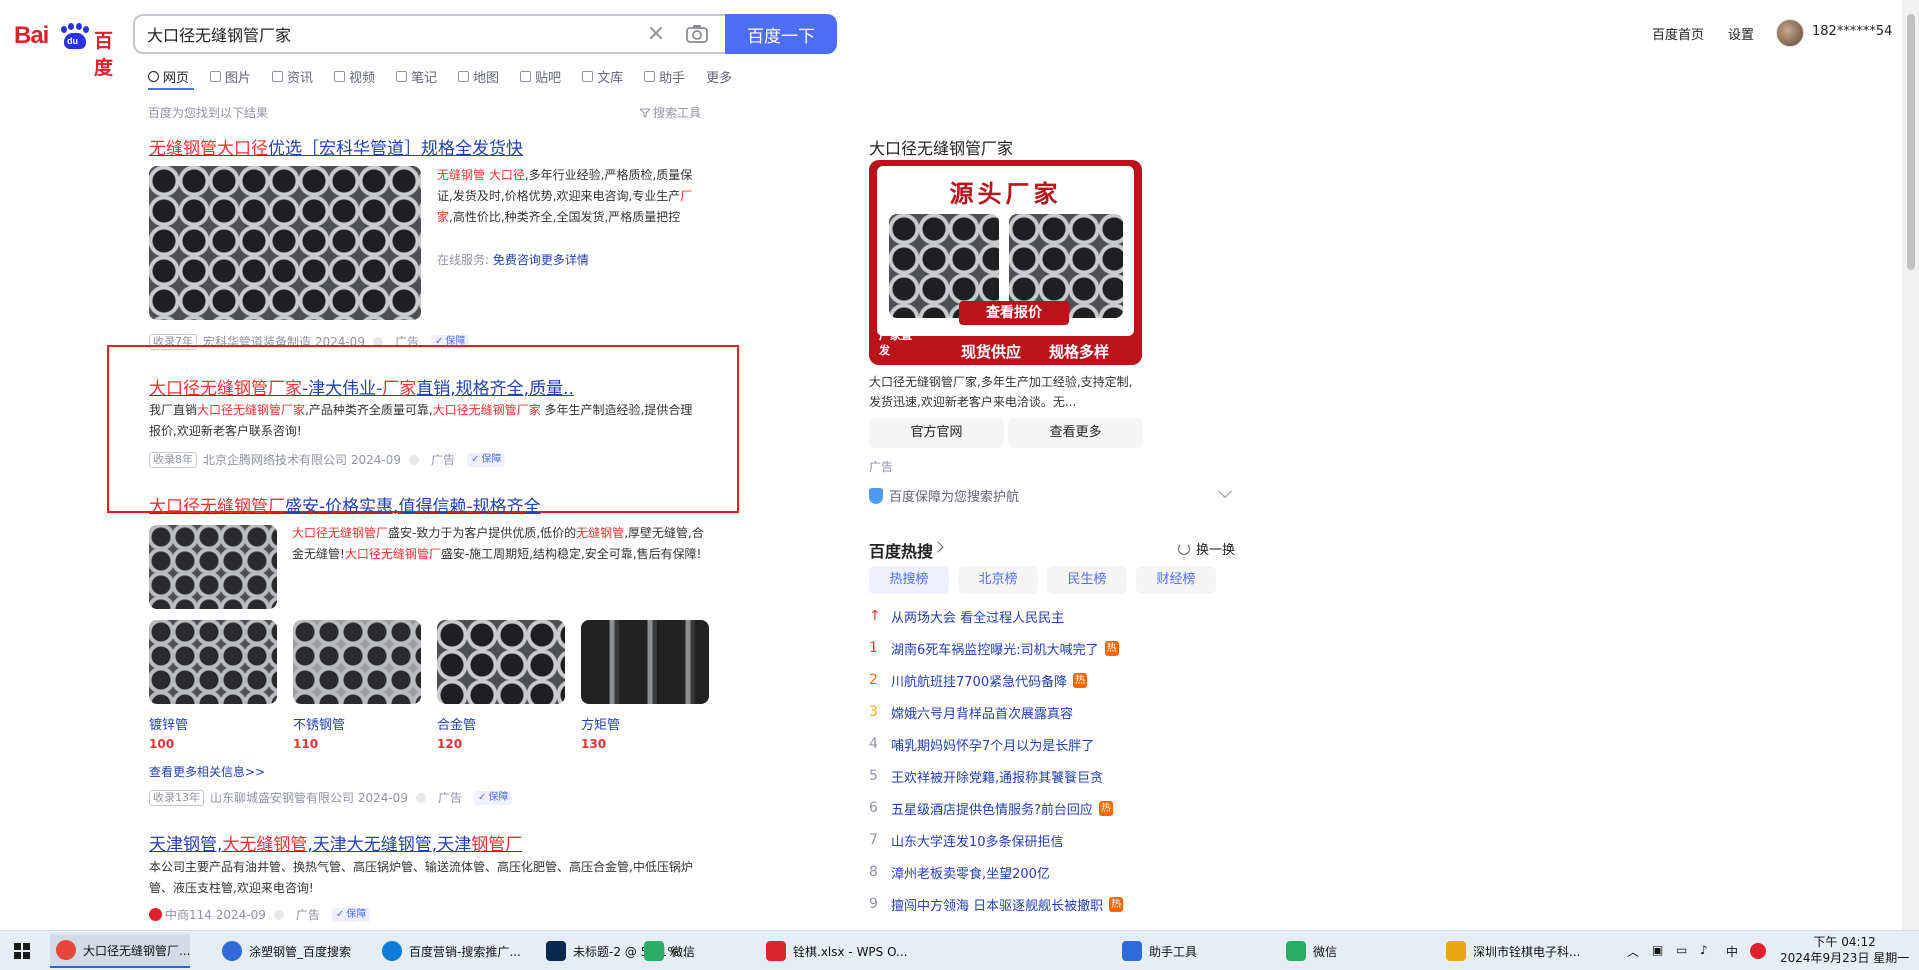 This screenshot has width=1919, height=970. Describe the element at coordinates (909, 580) in the screenshot. I see `hot-tab-hot: 热搜榜` at that location.